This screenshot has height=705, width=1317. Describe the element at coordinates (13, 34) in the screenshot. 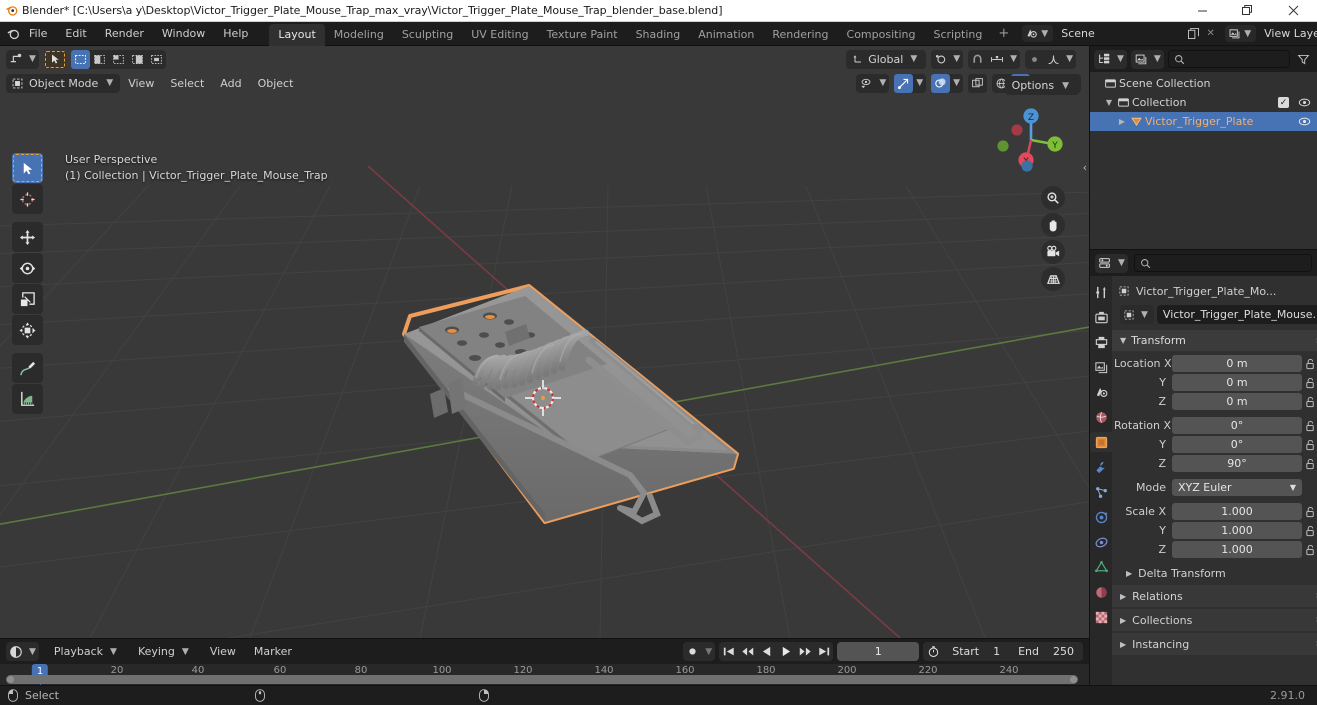

I see `blender-menu-icon` at that location.